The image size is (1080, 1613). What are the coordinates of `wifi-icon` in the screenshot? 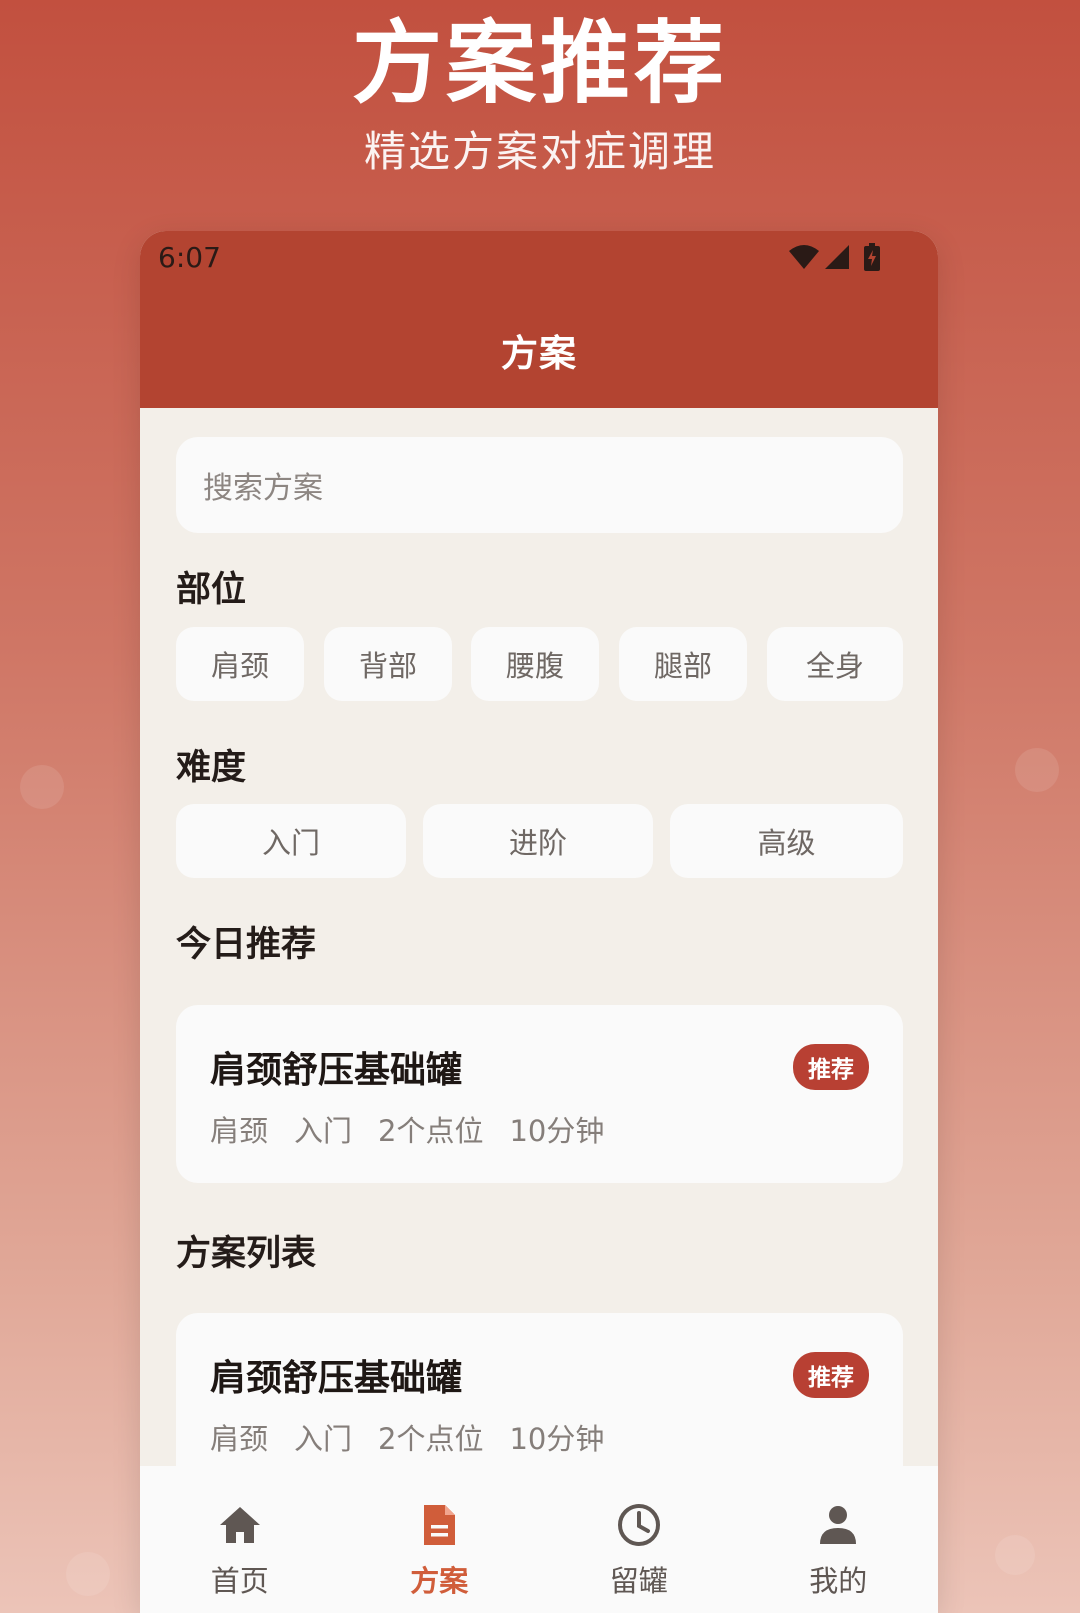 It's located at (804, 259).